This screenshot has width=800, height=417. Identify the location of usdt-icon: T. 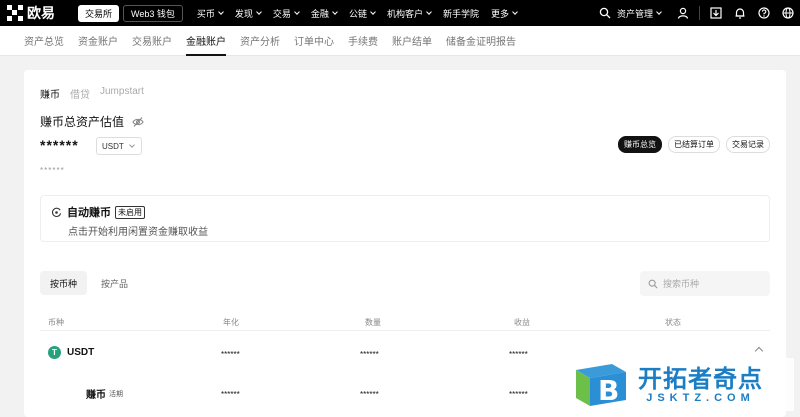
(54, 352).